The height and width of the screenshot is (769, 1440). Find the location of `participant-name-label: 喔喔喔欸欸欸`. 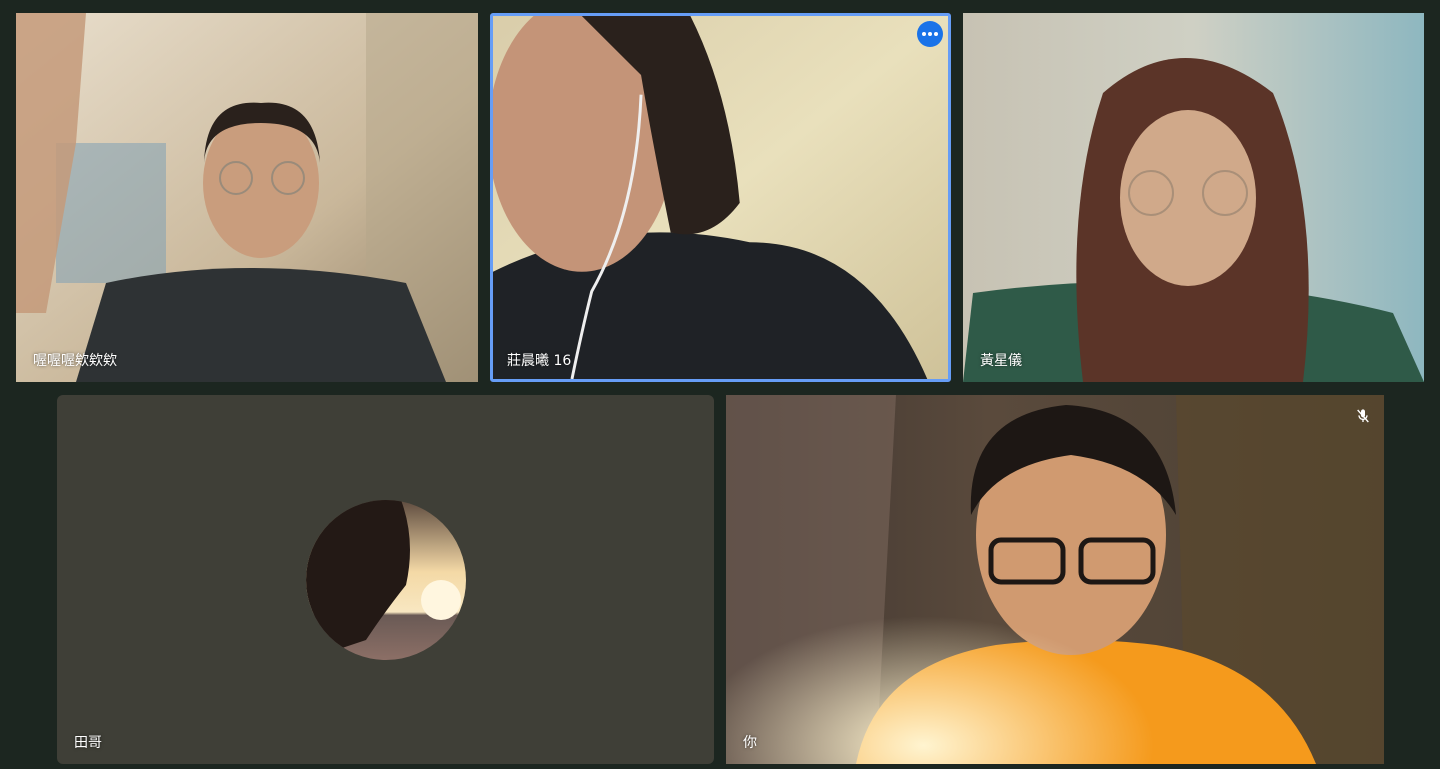

participant-name-label: 喔喔喔欸欸欸 is located at coordinates (75, 361).